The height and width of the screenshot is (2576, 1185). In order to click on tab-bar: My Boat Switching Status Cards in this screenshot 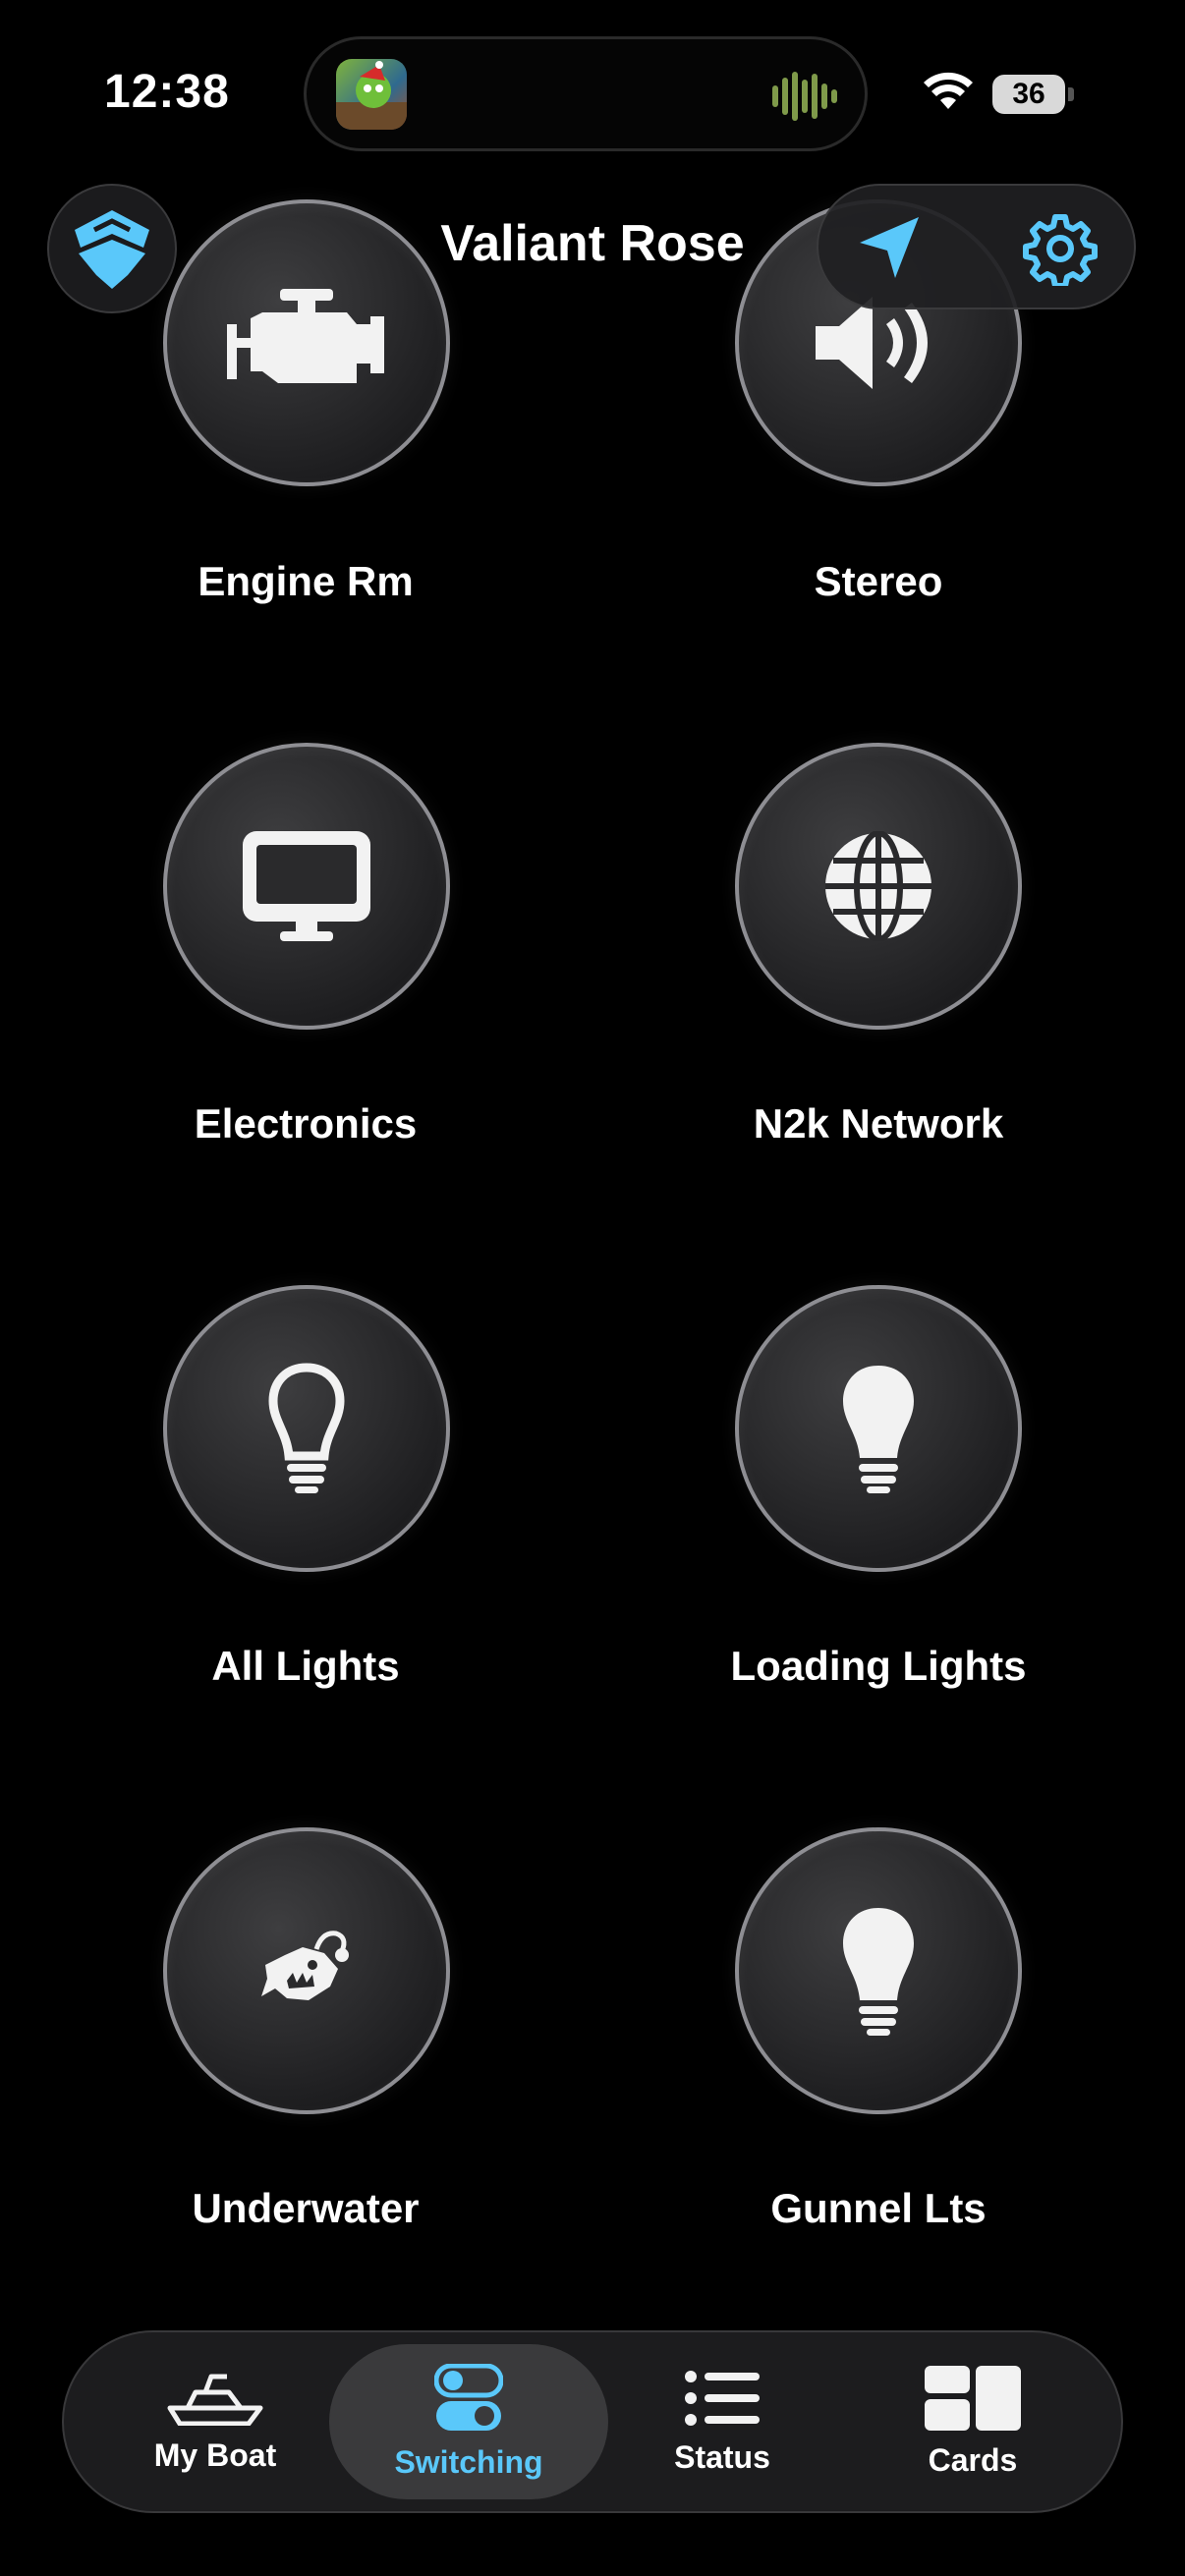, I will do `click(592, 2421)`.